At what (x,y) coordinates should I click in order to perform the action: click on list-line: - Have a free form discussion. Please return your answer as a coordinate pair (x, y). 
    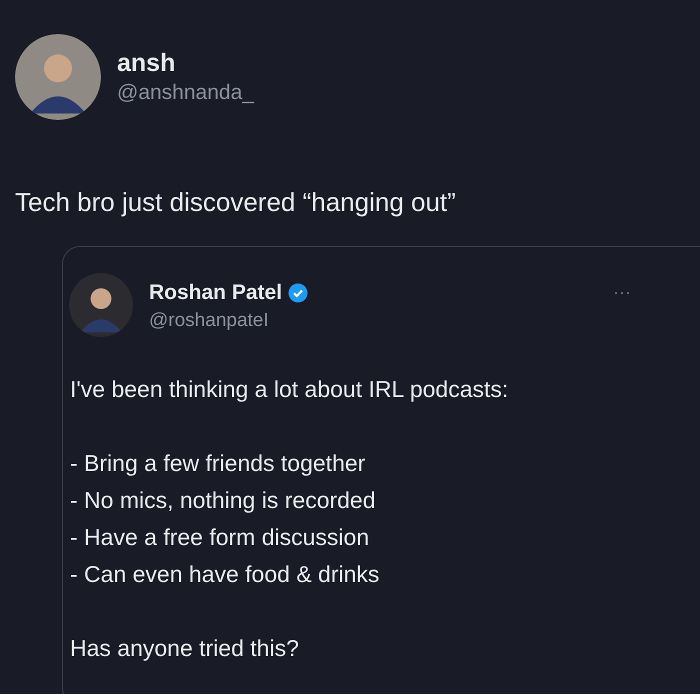
    Looking at the image, I should click on (220, 537).